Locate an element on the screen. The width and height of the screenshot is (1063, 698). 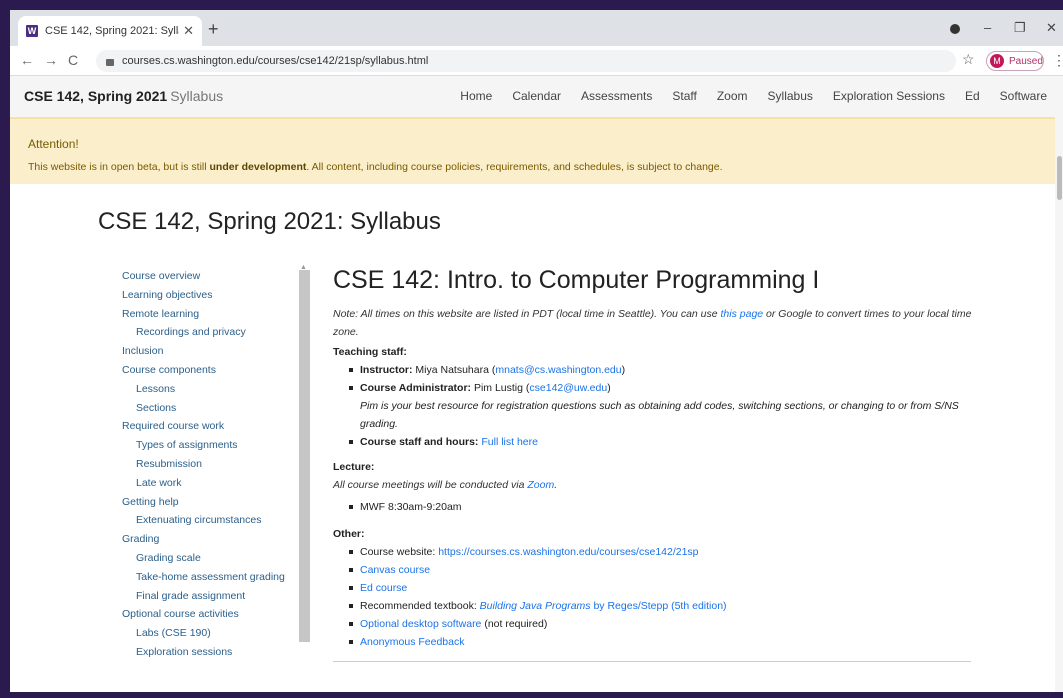
sidebar-item: Course overview is located at coordinates (217, 276).